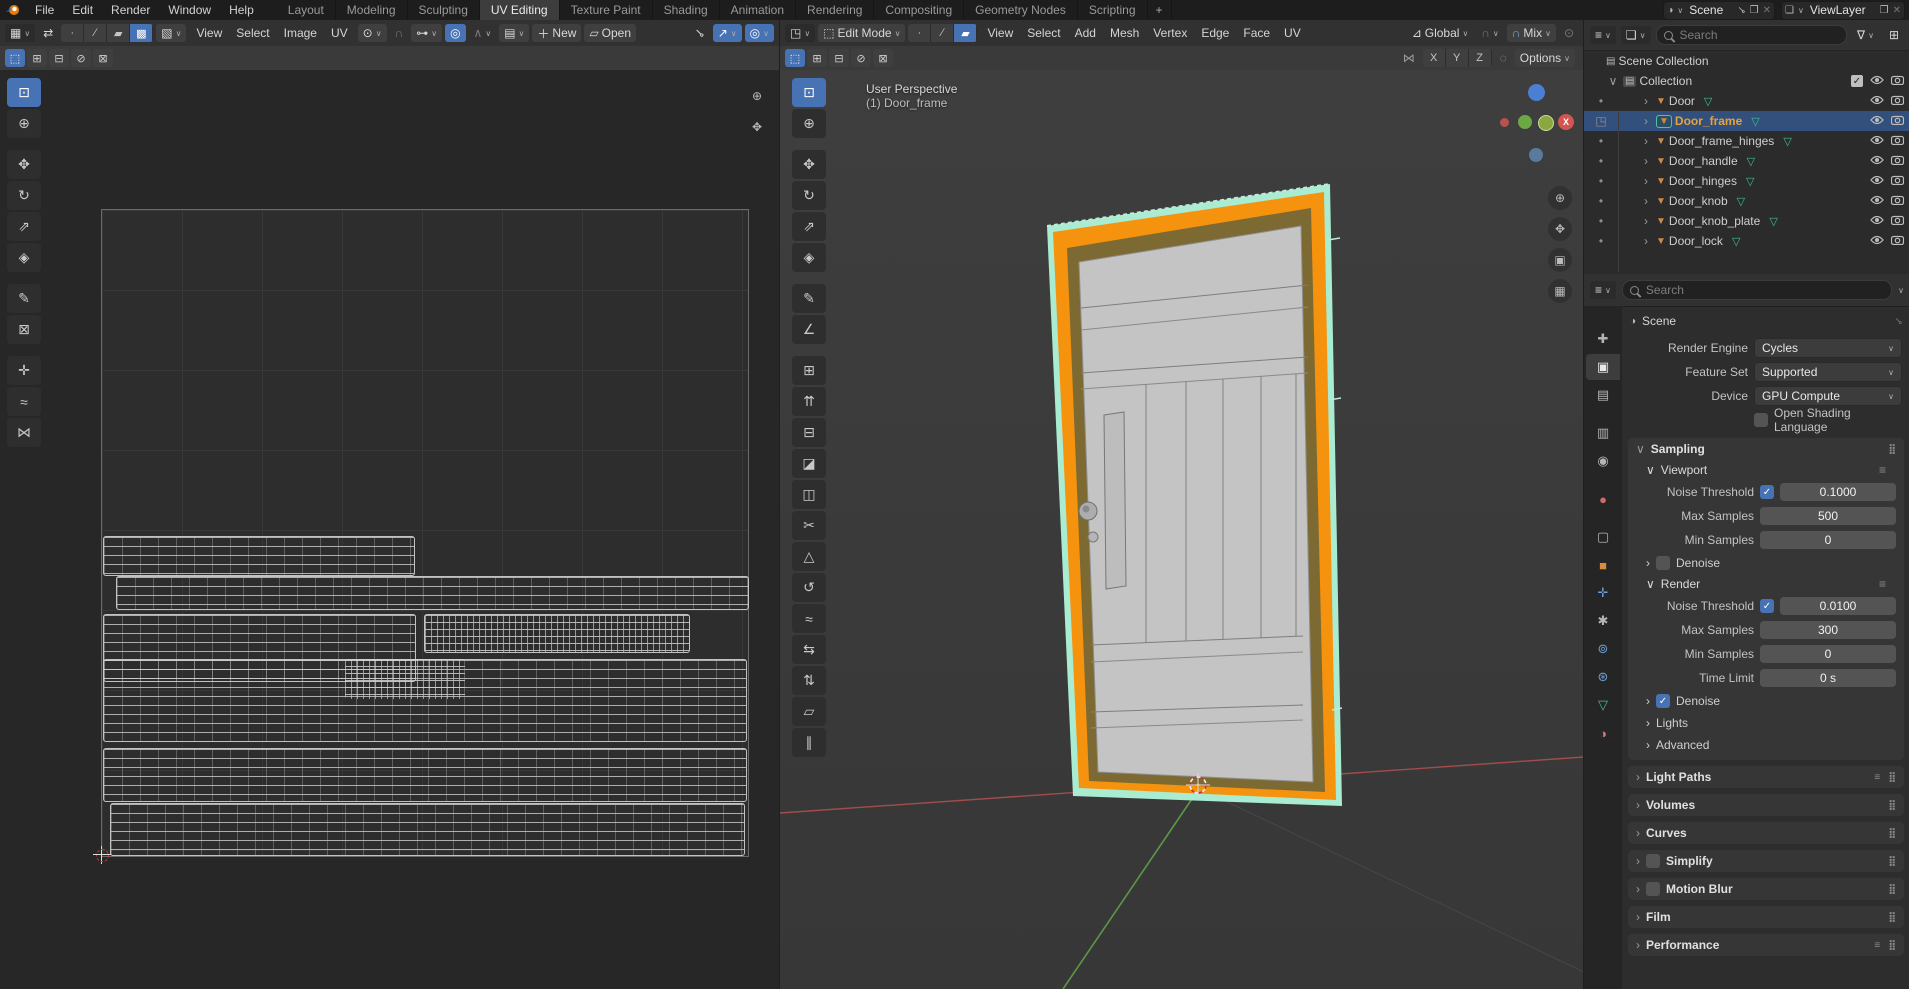 The height and width of the screenshot is (989, 1909). Describe the element at coordinates (1531, 33) in the screenshot. I see `snap-settings-button: ∩ Mix ∨` at that location.